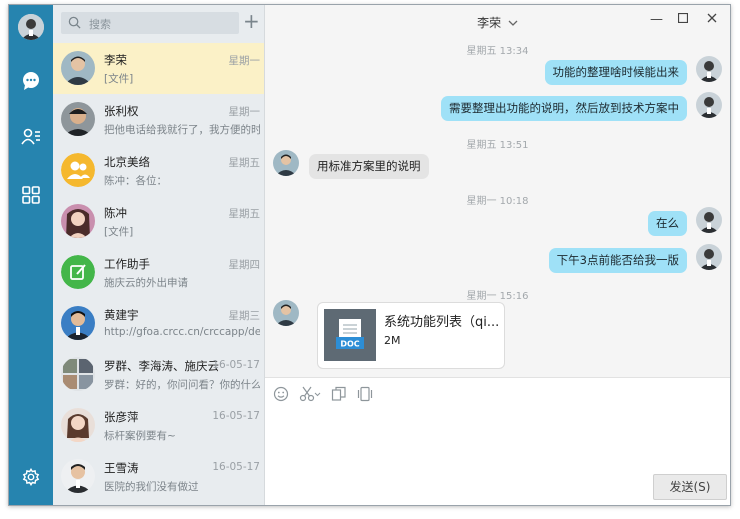 The image size is (740, 519). Describe the element at coordinates (497, 296) in the screenshot. I see `time-stamp: 星期一 15:16` at that location.